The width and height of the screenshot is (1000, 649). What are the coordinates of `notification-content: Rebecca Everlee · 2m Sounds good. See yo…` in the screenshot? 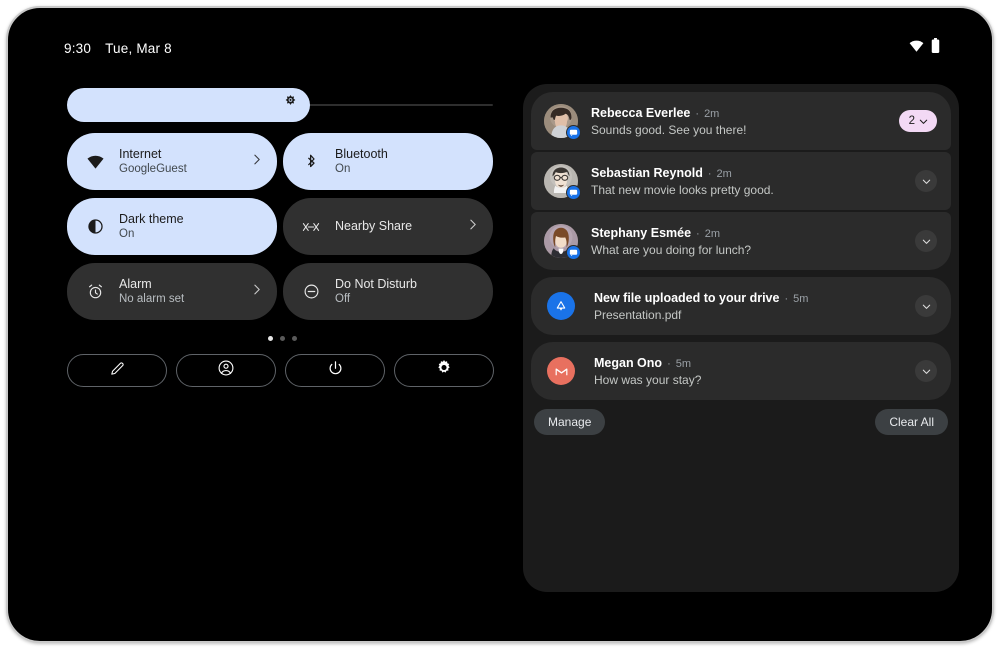 It's located at (740, 121).